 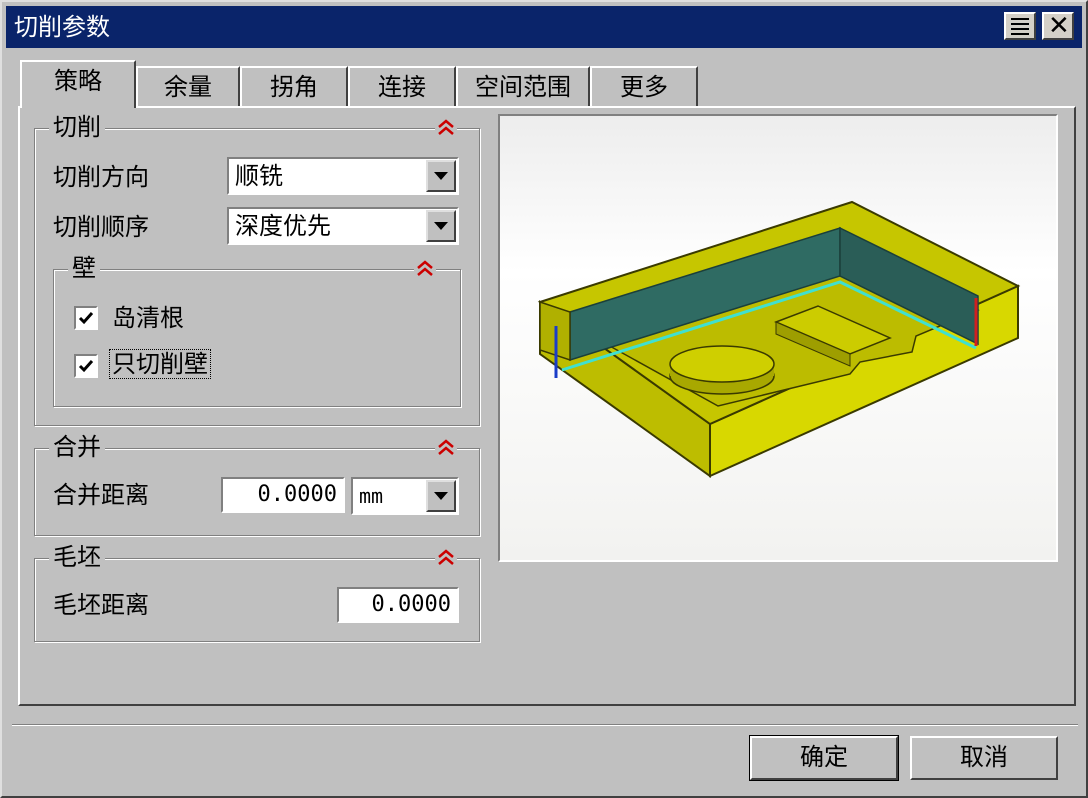 I want to click on tab-label: 连接, so click(x=402, y=87).